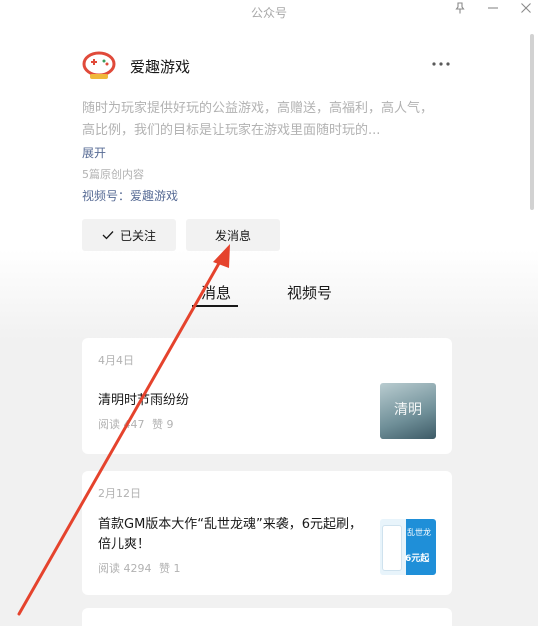  I want to click on reads-count: 447, so click(134, 424).